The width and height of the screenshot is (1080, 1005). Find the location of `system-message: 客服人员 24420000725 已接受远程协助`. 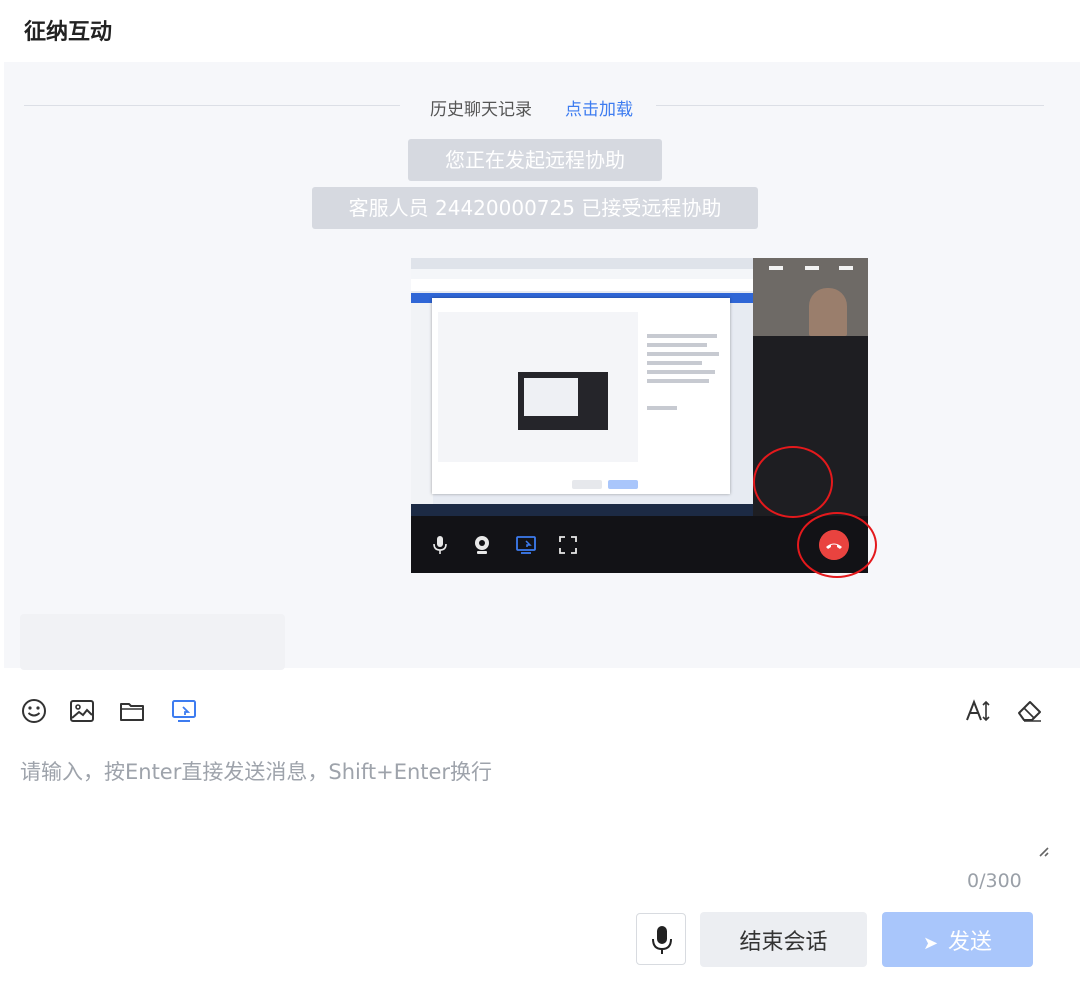

system-message: 客服人员 24420000725 已接受远程协助 is located at coordinates (535, 208).